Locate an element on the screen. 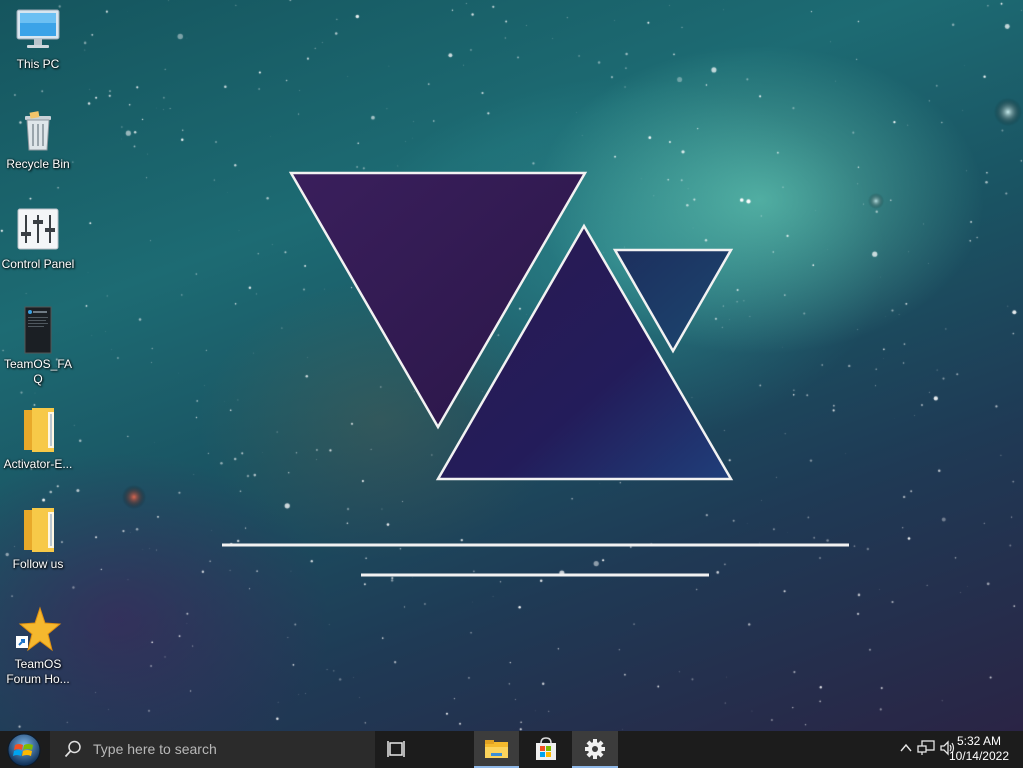 The image size is (1023, 773). task-view-button is located at coordinates (397, 749).